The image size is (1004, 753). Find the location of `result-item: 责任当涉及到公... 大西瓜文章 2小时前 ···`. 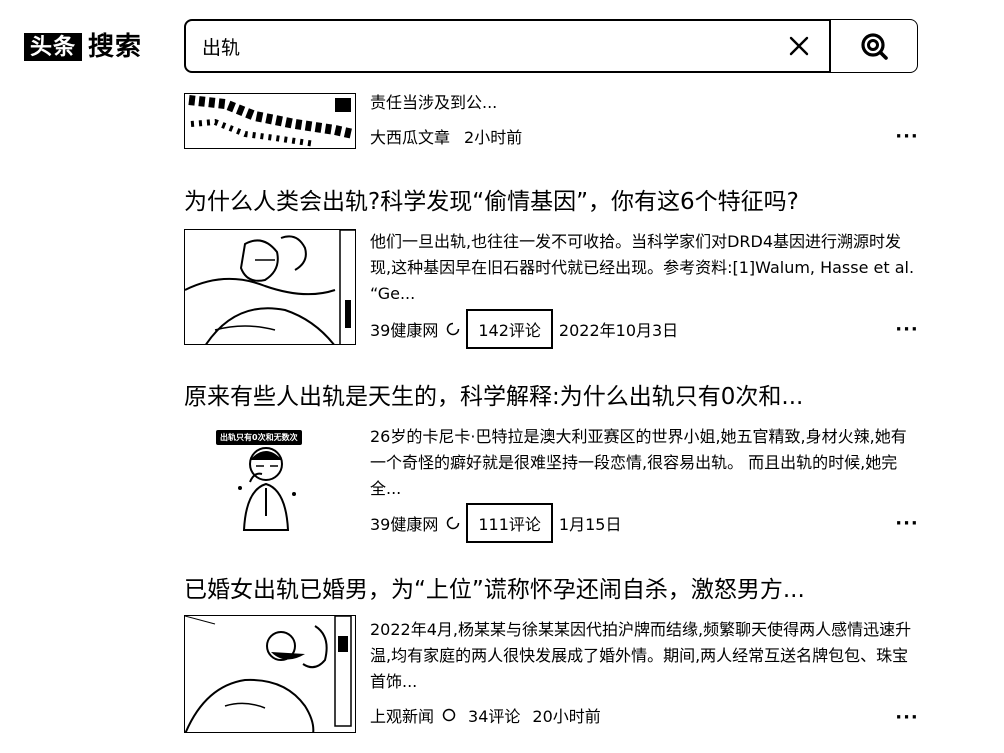

result-item: 责任当涉及到公... 大西瓜文章 2小时前 ··· is located at coordinates (551, 120).